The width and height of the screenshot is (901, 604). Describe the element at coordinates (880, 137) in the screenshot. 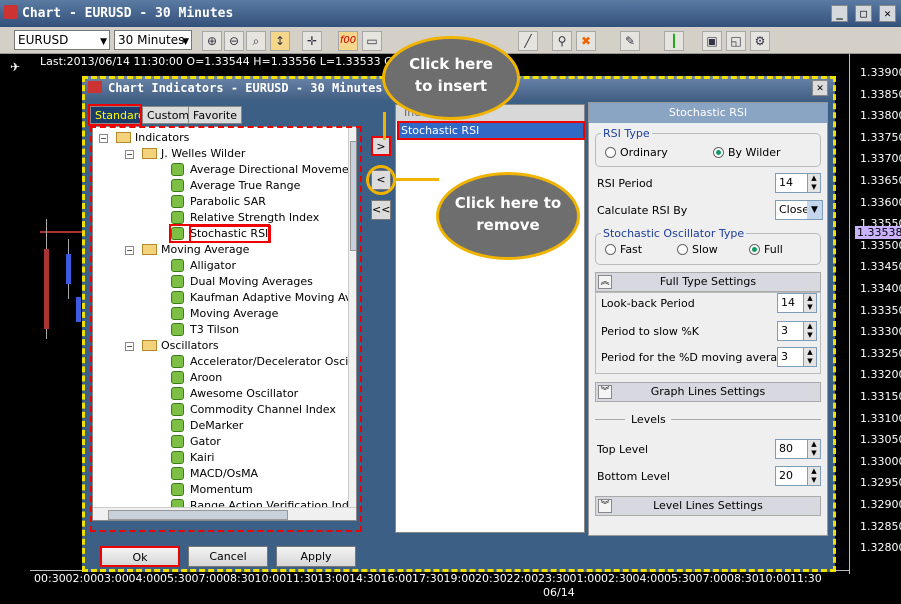

I see `price-tick-label: 1.33750` at that location.